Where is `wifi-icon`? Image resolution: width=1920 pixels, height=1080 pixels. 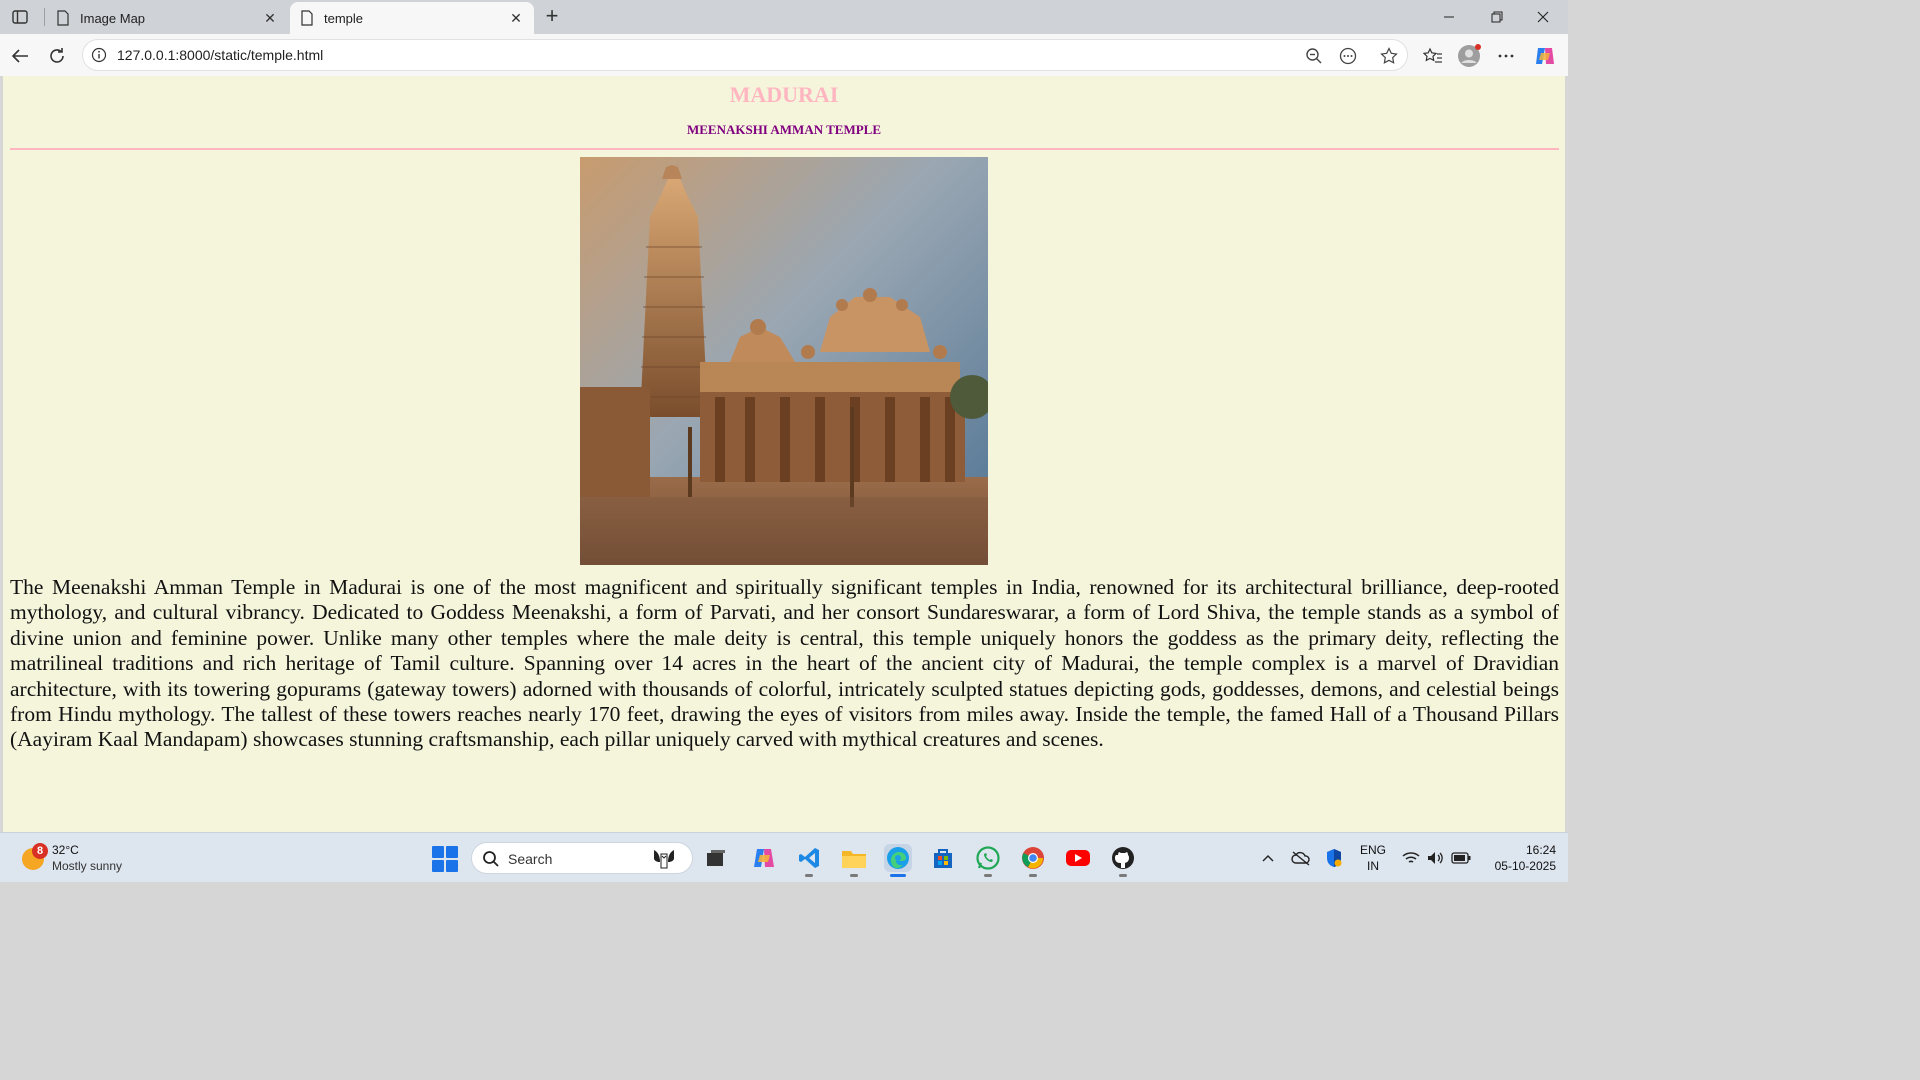 wifi-icon is located at coordinates (1411, 857).